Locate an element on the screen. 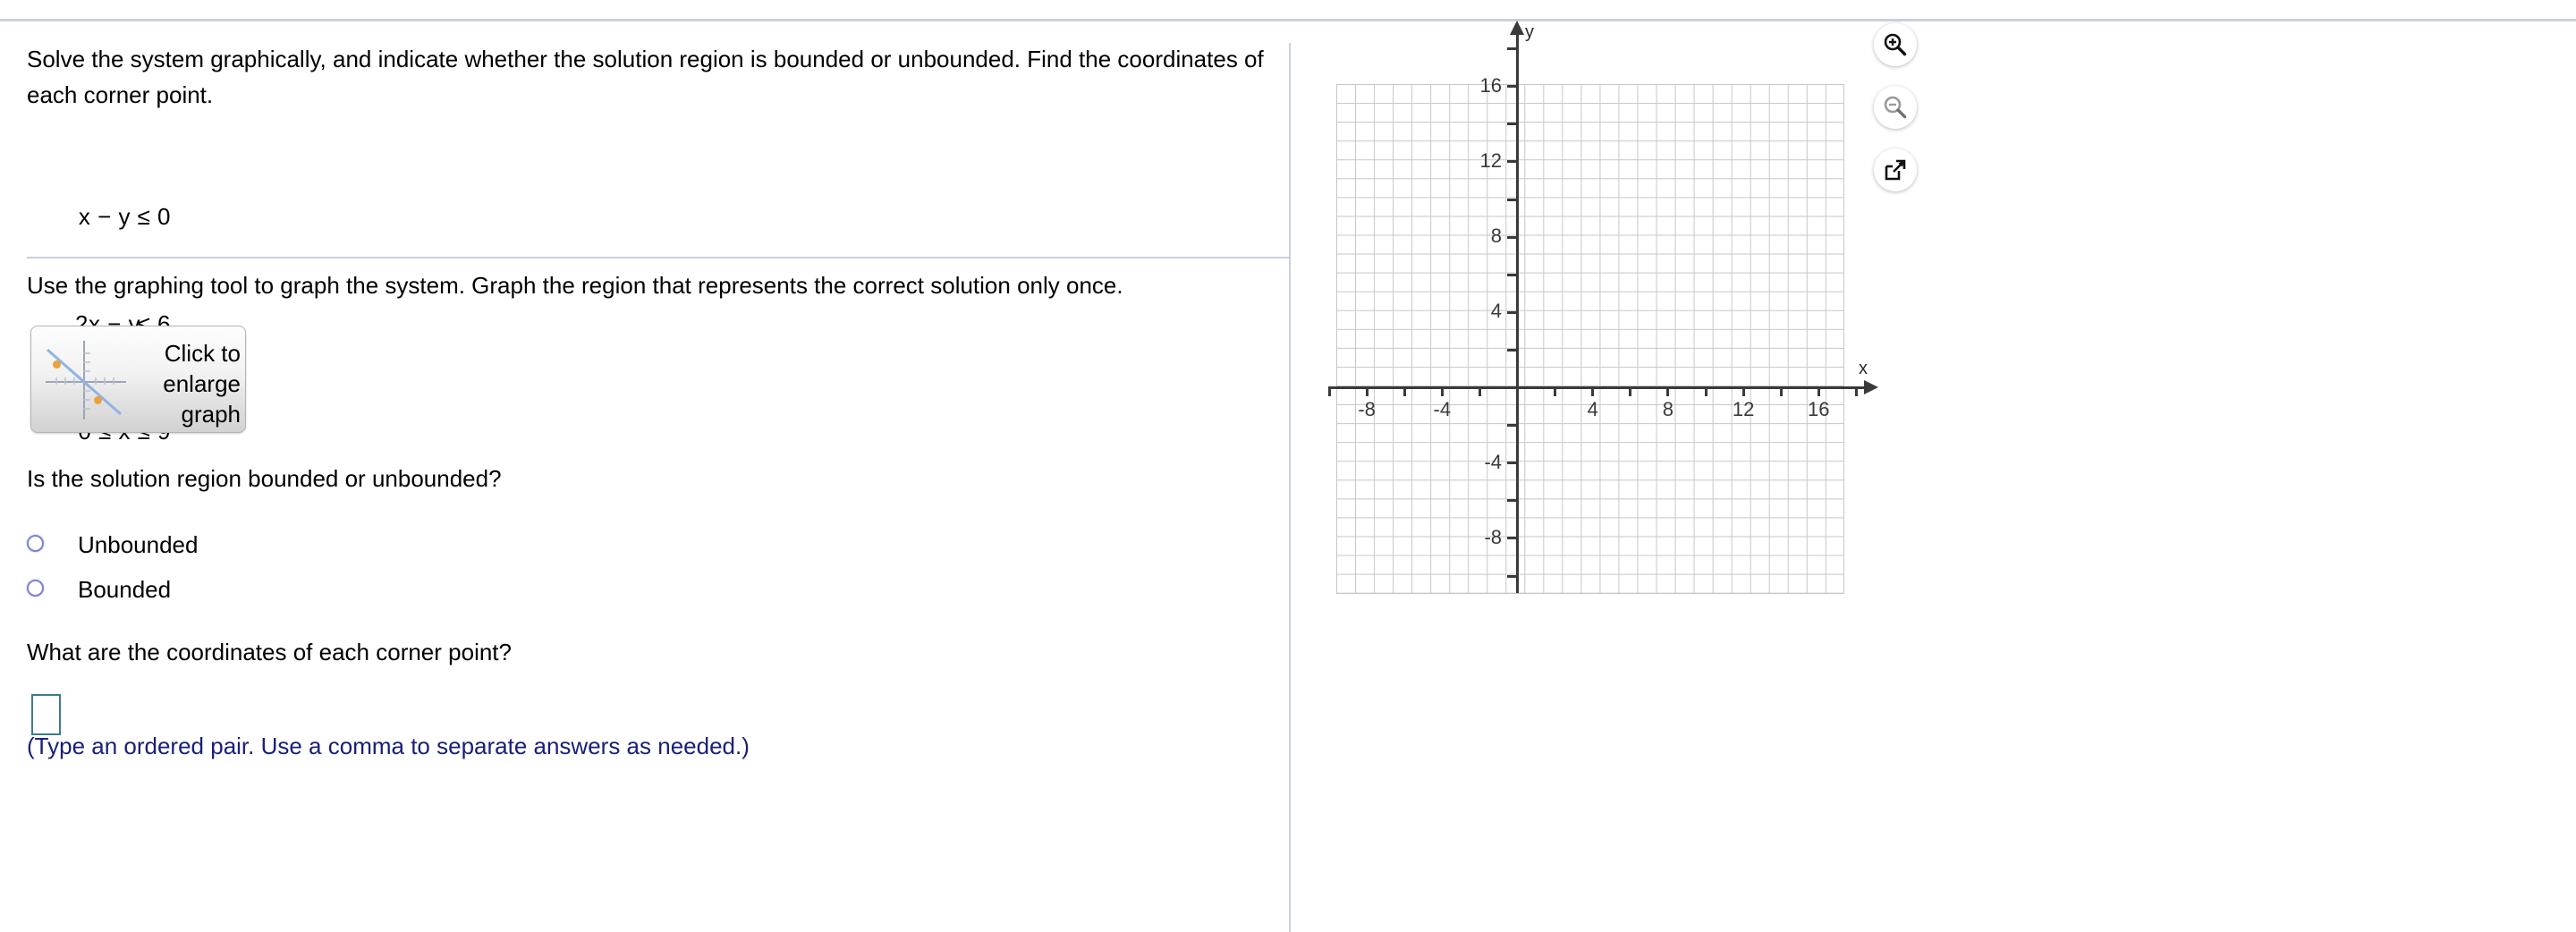 The width and height of the screenshot is (2576, 932). x-axis-tick-label: -4 is located at coordinates (1442, 409).